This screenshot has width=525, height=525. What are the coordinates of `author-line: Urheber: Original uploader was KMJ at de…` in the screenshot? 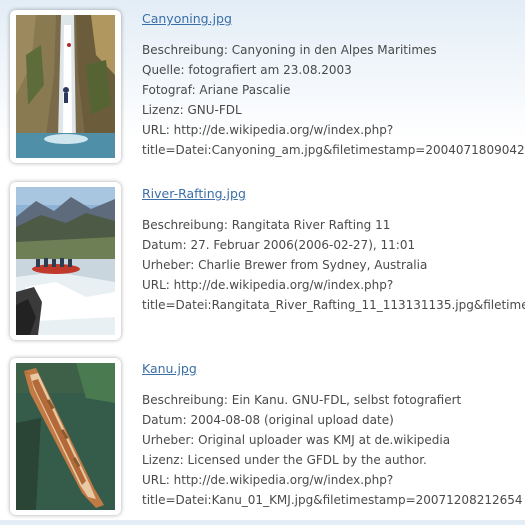 It's located at (296, 440).